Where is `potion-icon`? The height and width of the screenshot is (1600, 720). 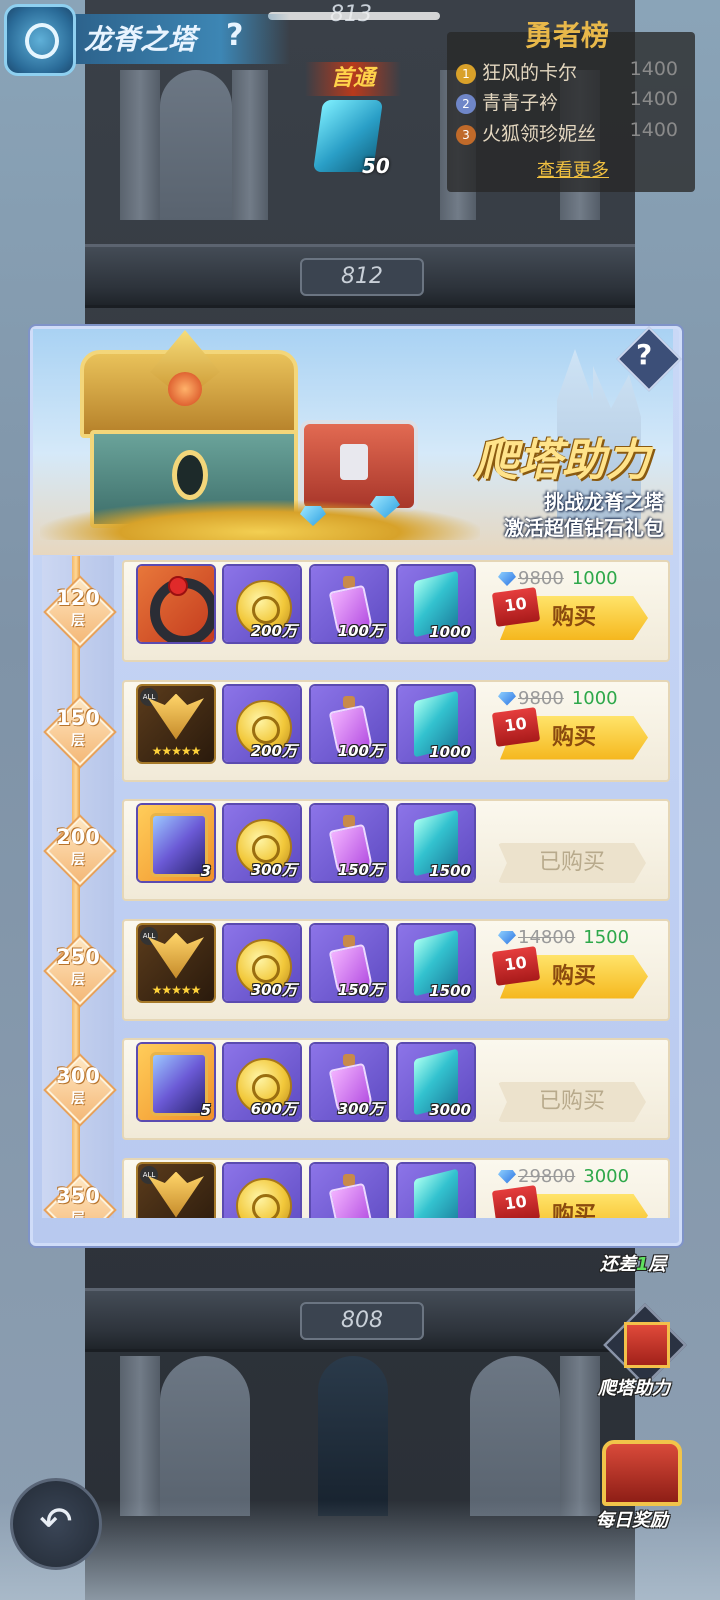
potion-icon is located at coordinates (349, 1190).